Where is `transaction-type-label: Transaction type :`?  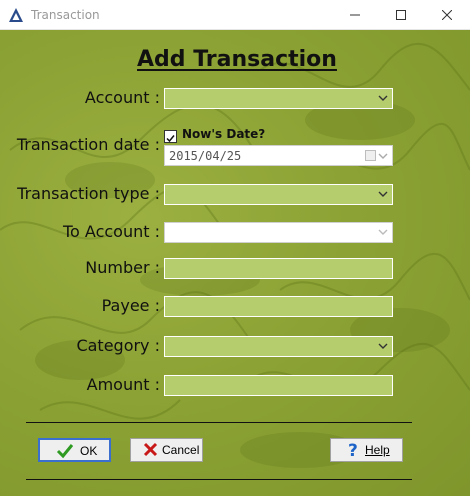
transaction-type-label: Transaction type : is located at coordinates (88, 193).